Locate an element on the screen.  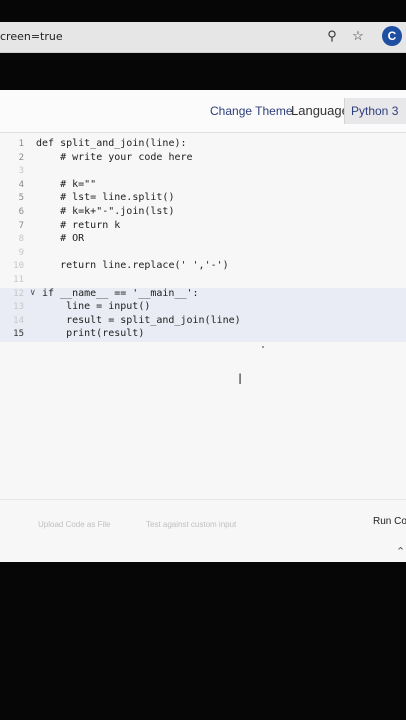
code-text: # OR is located at coordinates (60, 239).